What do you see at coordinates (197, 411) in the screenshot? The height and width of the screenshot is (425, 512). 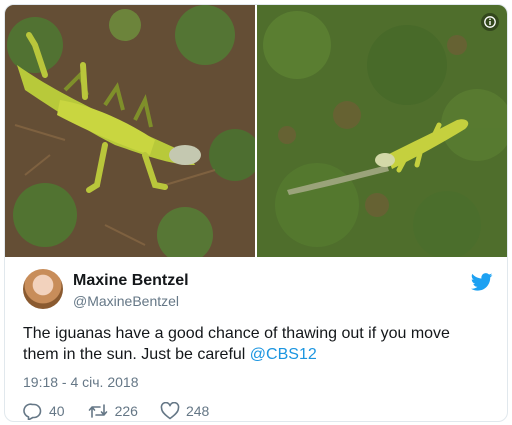 I see `like-count: 248` at bounding box center [197, 411].